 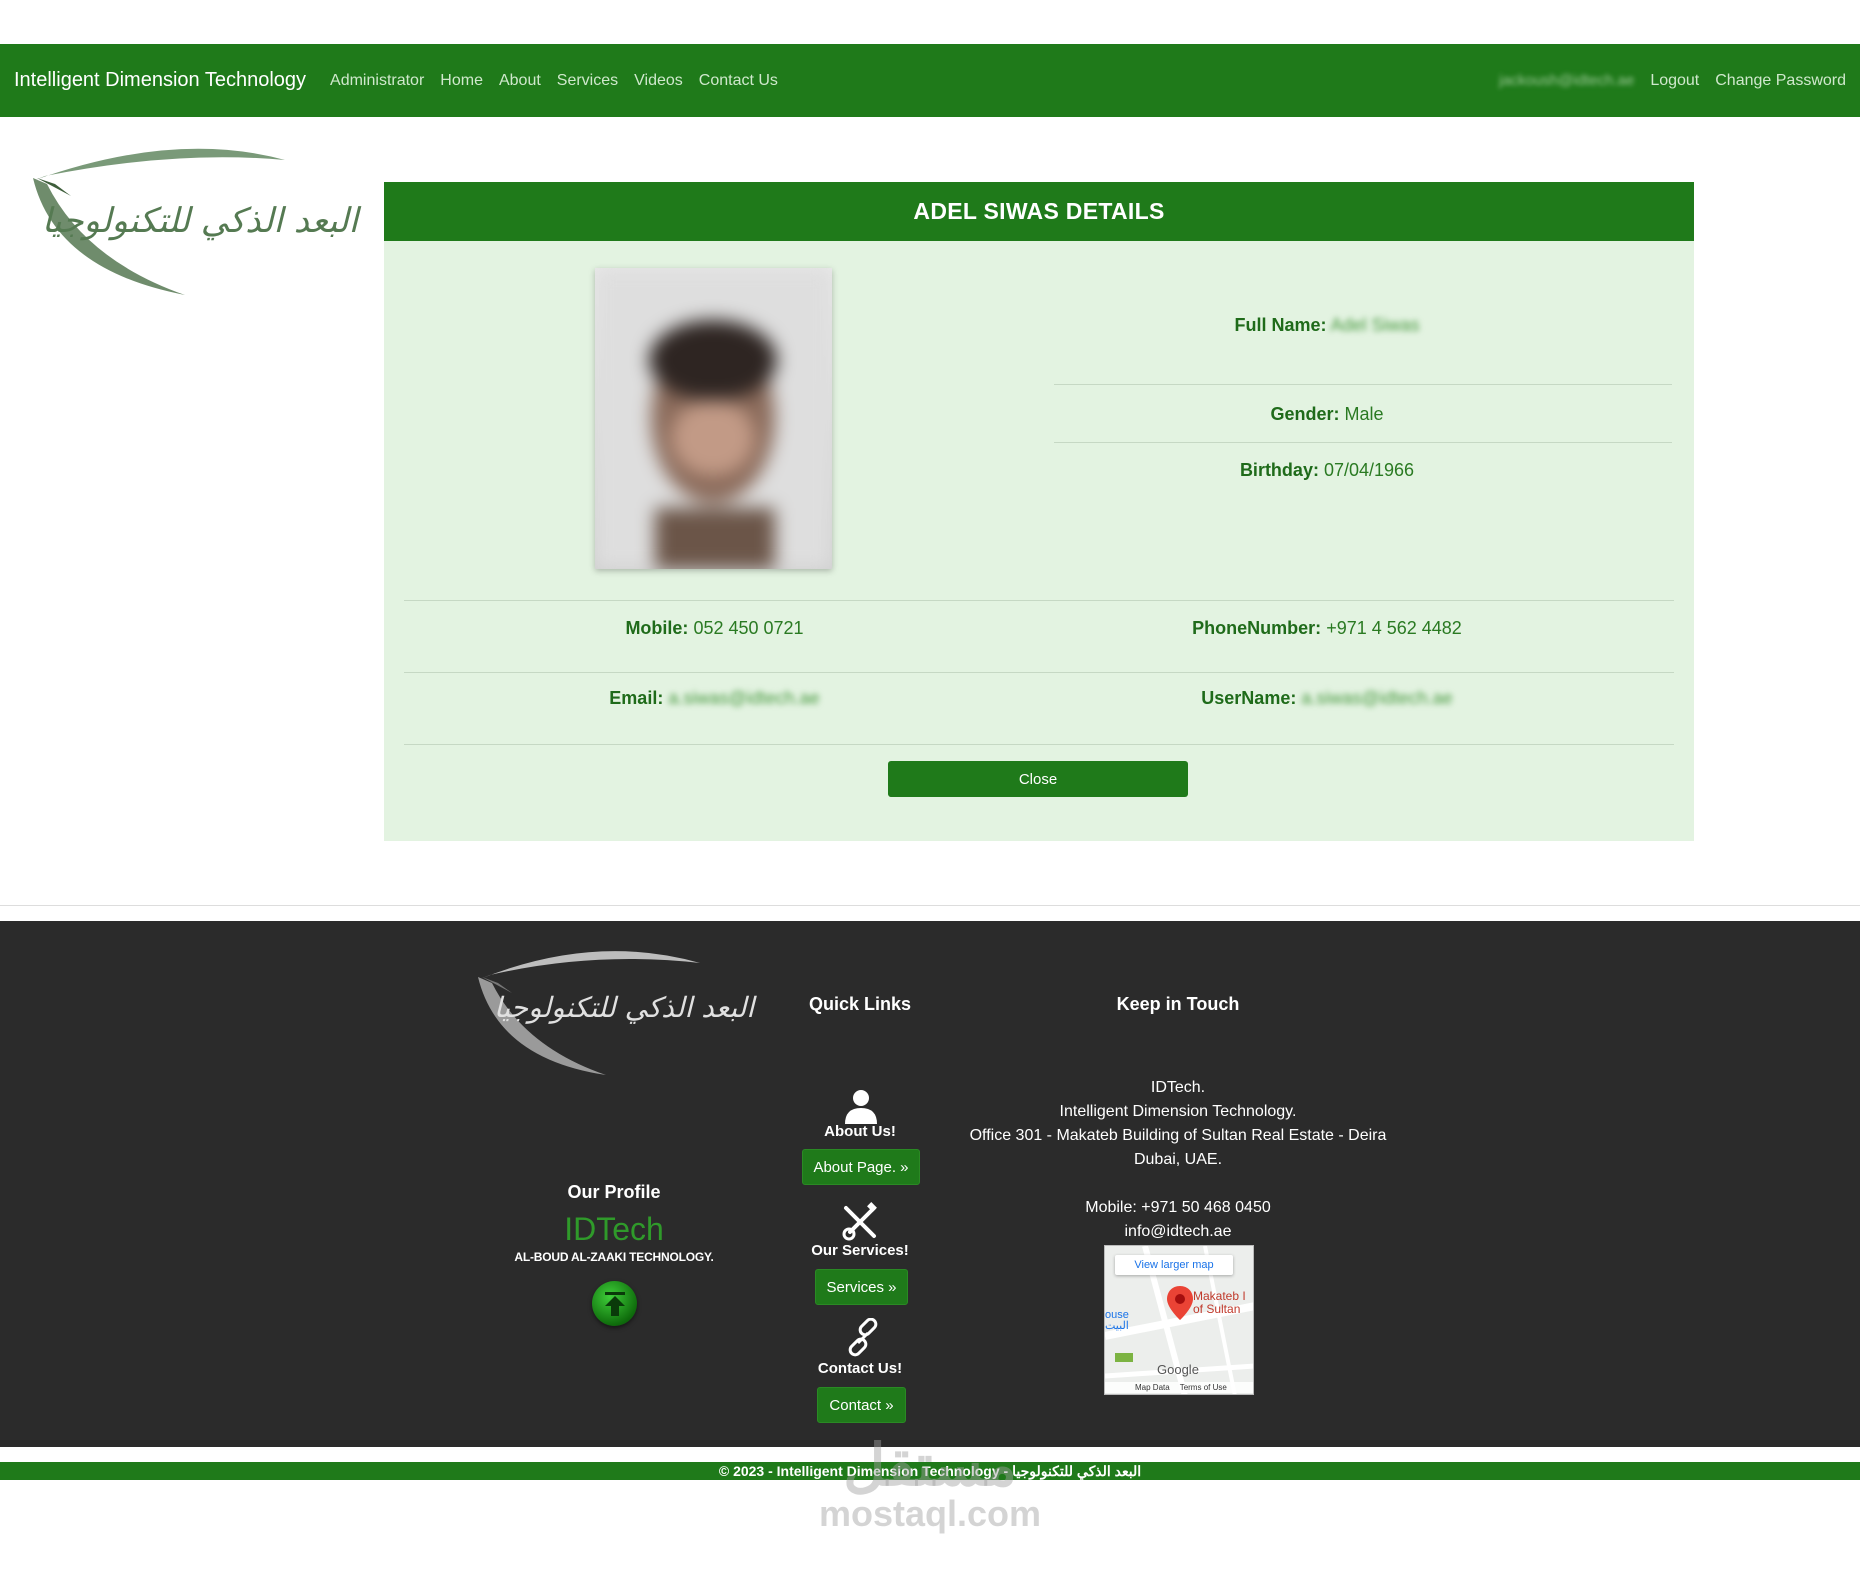 What do you see at coordinates (587, 81) in the screenshot?
I see `nav-services: Services` at bounding box center [587, 81].